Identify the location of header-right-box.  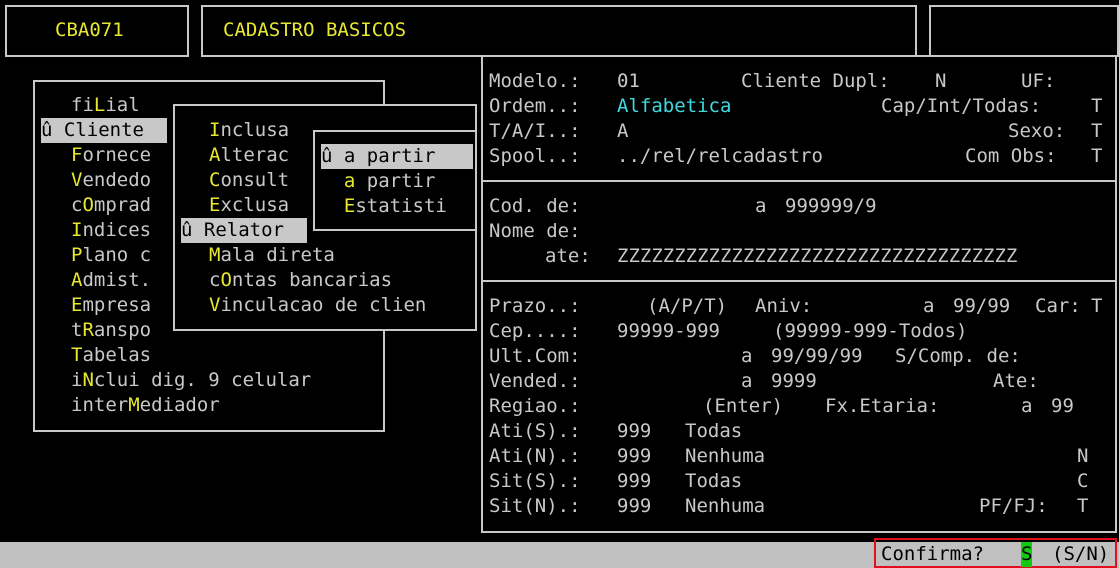
(1024, 31).